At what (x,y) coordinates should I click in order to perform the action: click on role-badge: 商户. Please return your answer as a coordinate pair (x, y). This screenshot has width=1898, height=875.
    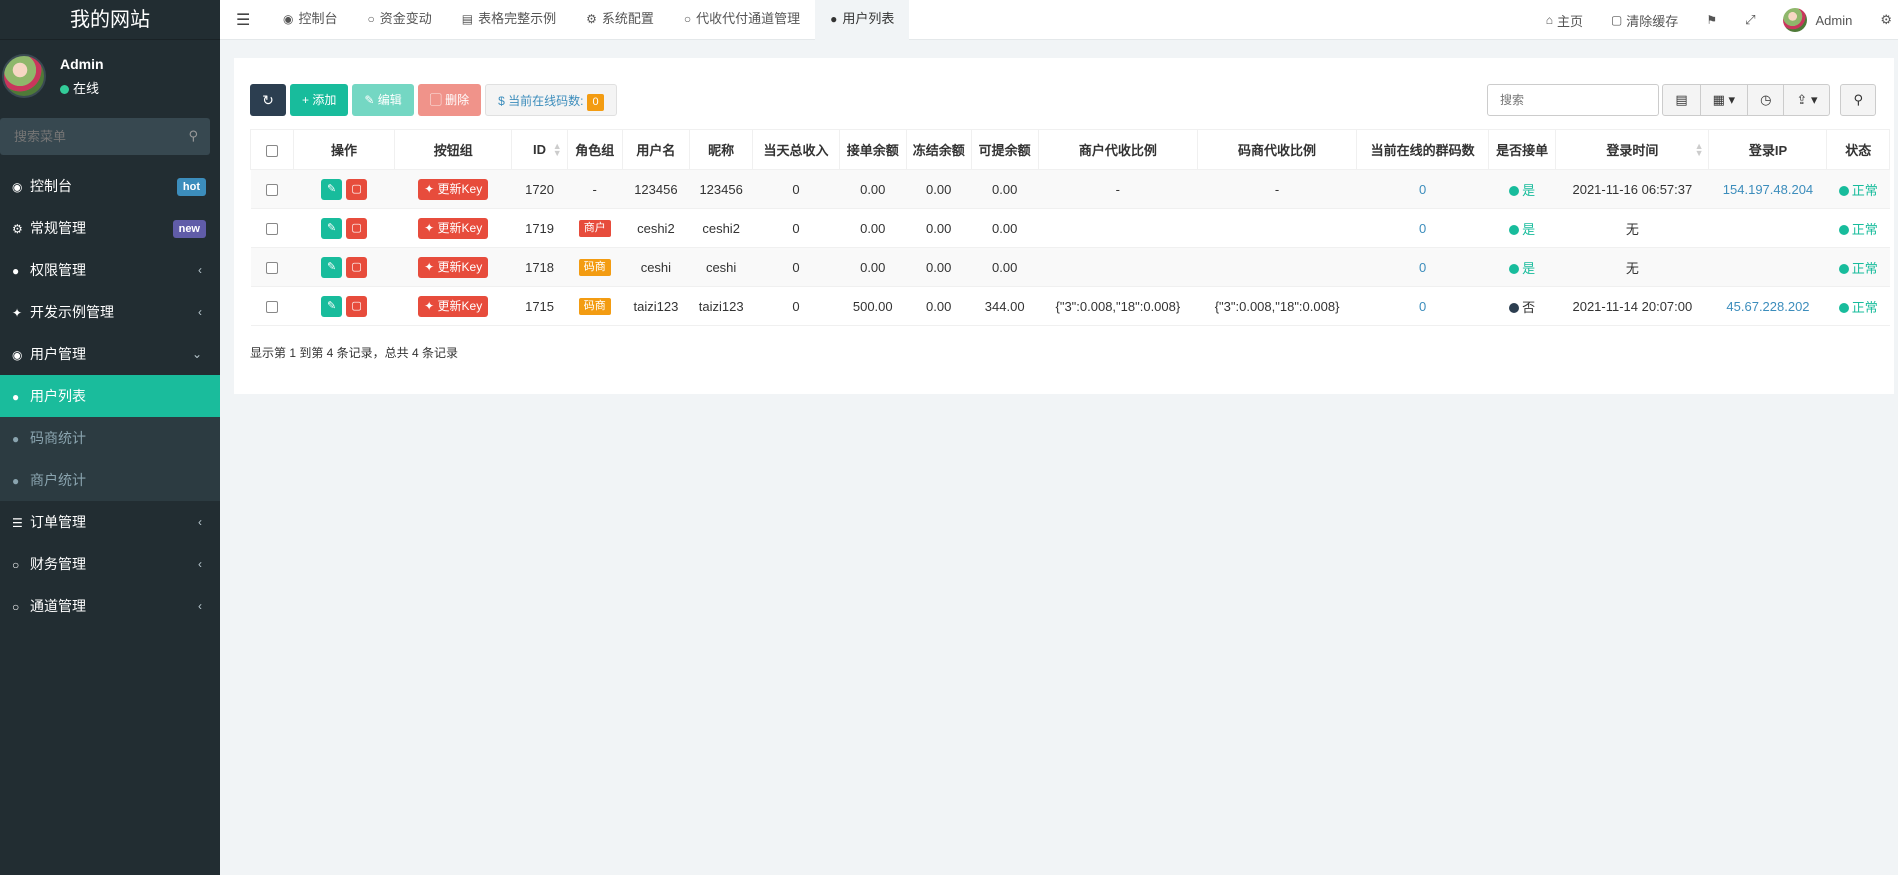
    Looking at the image, I should click on (594, 228).